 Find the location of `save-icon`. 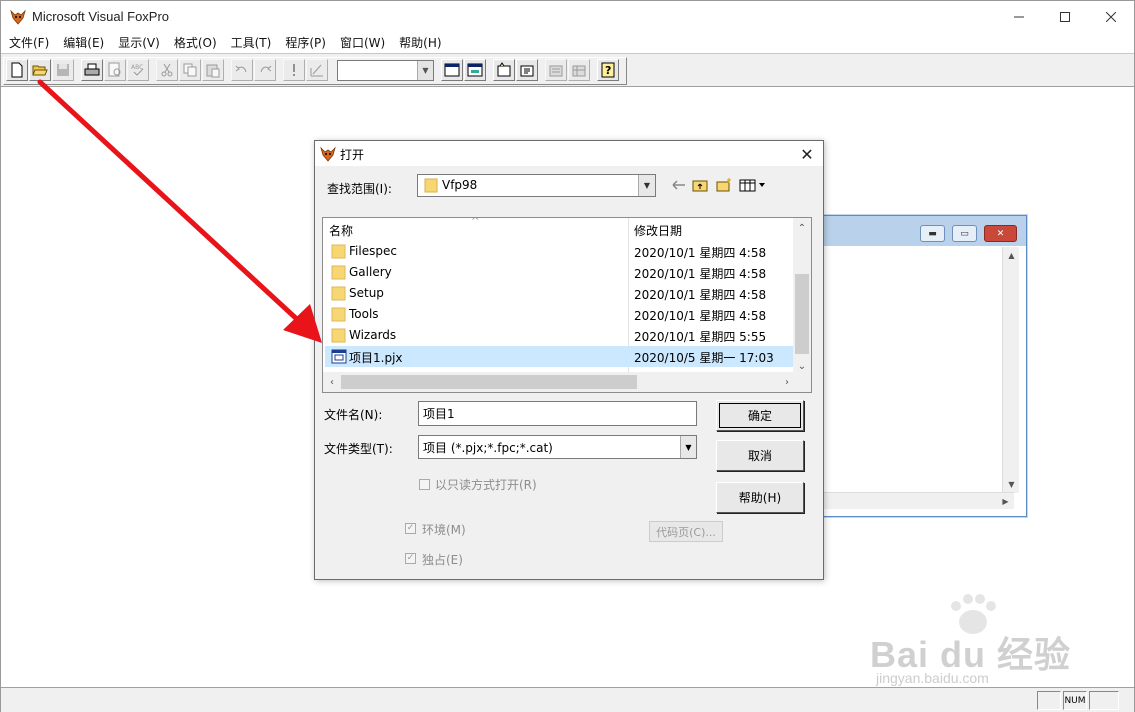

save-icon is located at coordinates (63, 70).